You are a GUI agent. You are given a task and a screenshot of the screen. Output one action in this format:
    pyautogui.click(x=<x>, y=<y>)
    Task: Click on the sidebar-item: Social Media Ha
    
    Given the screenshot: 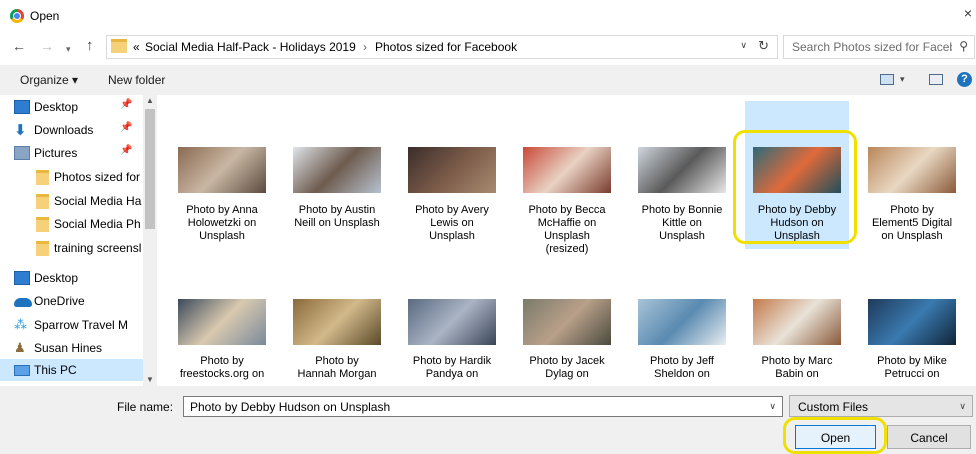 What is the action you would take?
    pyautogui.click(x=71, y=201)
    